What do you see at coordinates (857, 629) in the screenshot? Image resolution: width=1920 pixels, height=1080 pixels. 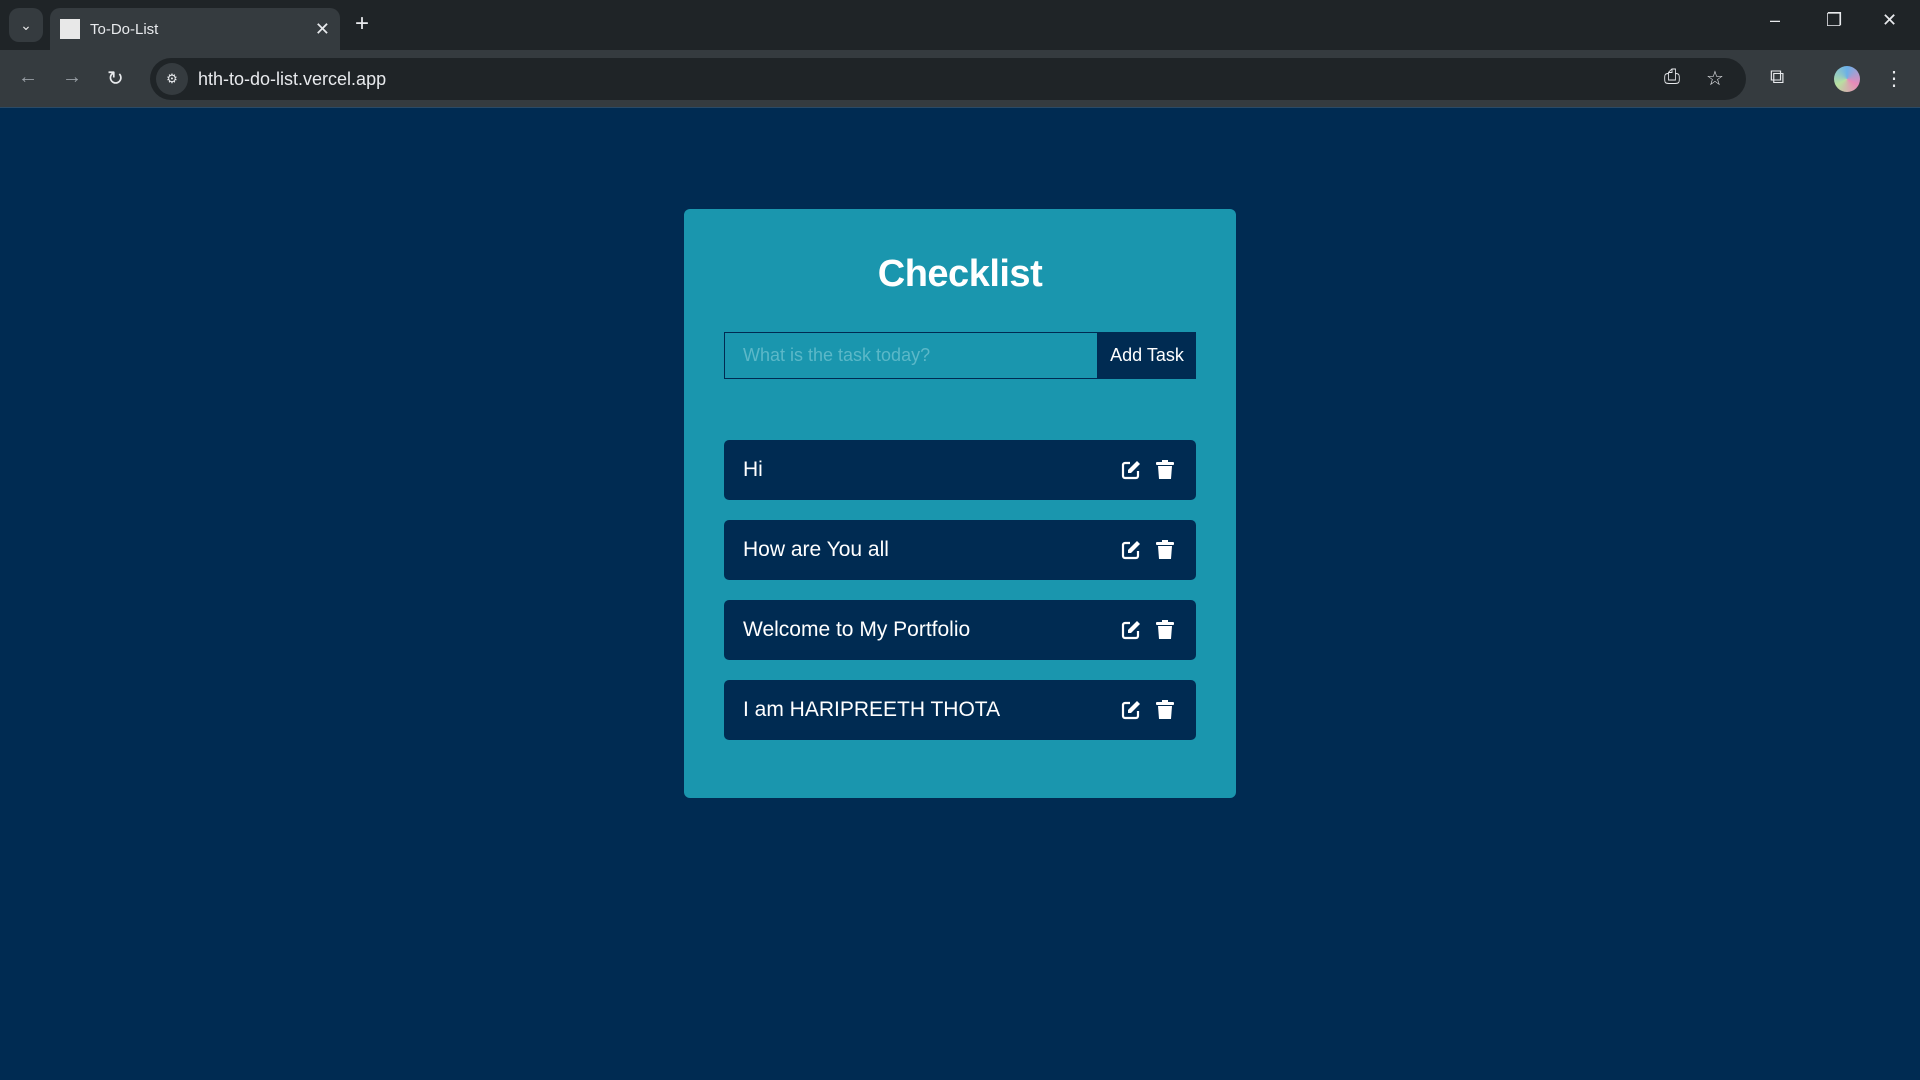 I see `task-text: Welcome to My Portfolio` at bounding box center [857, 629].